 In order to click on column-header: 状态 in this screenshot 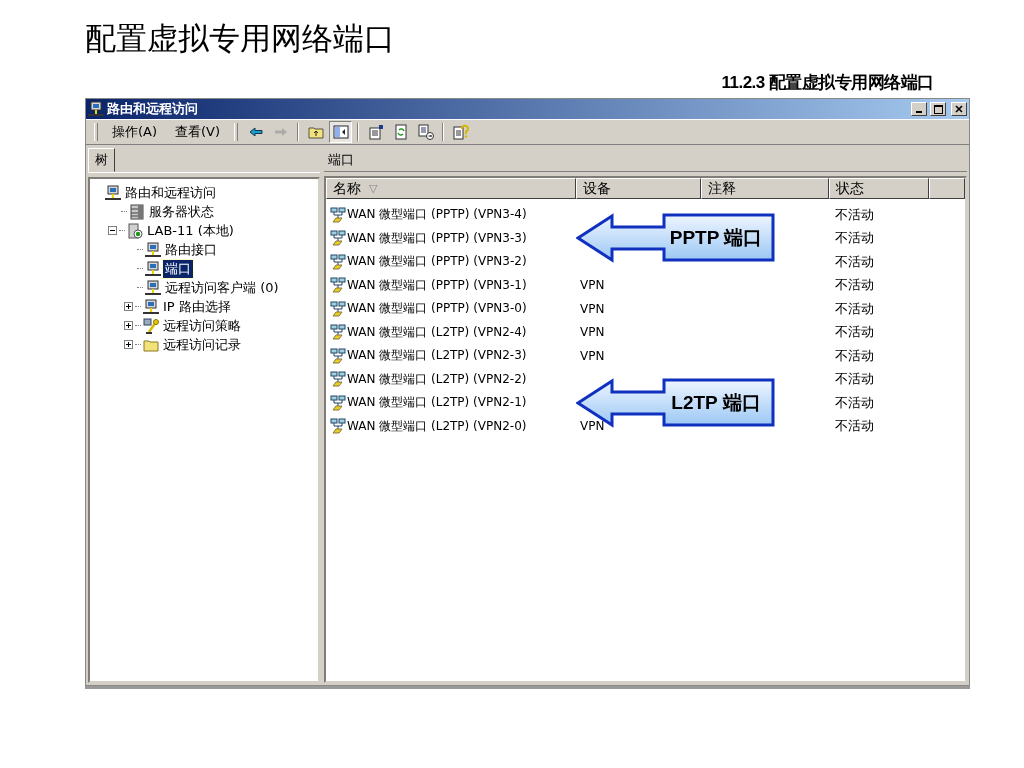, I will do `click(879, 188)`.